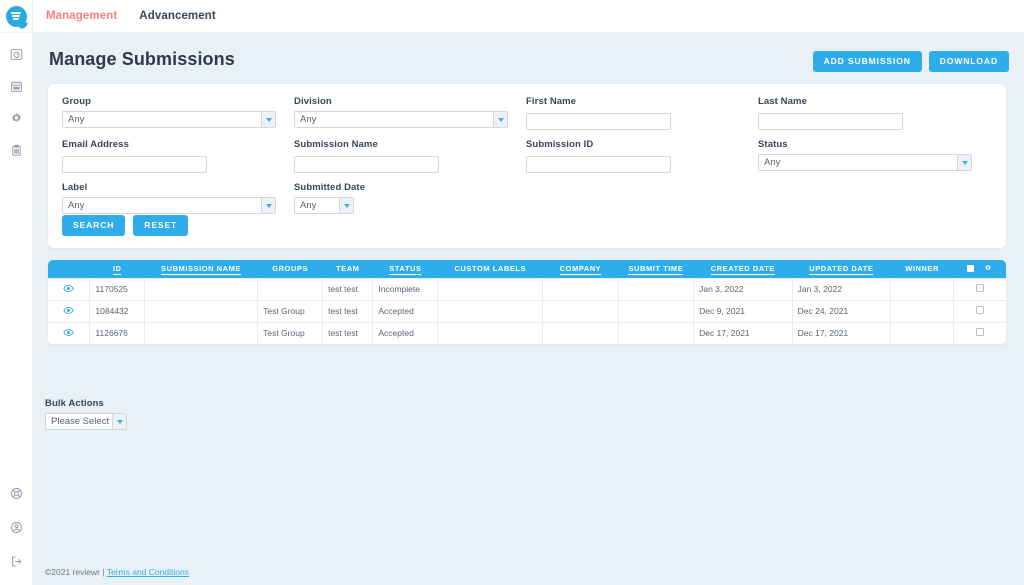  I want to click on col-actions, so click(69, 269).